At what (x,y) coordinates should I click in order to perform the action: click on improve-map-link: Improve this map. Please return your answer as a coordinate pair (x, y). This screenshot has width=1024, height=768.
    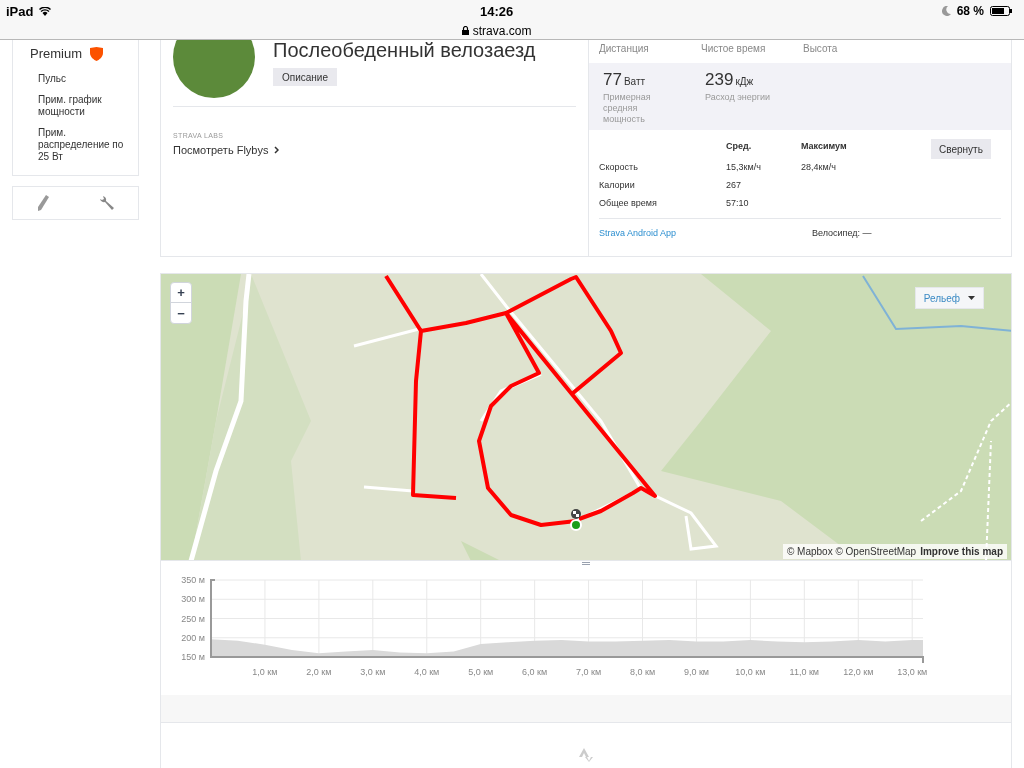
    Looking at the image, I should click on (961, 551).